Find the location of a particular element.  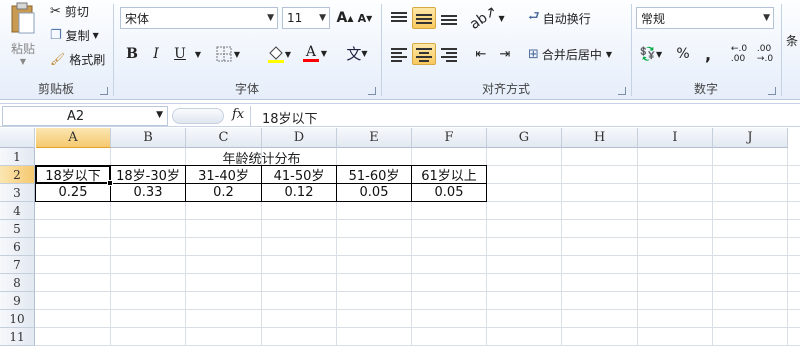

column-header-b: B is located at coordinates (148, 138).